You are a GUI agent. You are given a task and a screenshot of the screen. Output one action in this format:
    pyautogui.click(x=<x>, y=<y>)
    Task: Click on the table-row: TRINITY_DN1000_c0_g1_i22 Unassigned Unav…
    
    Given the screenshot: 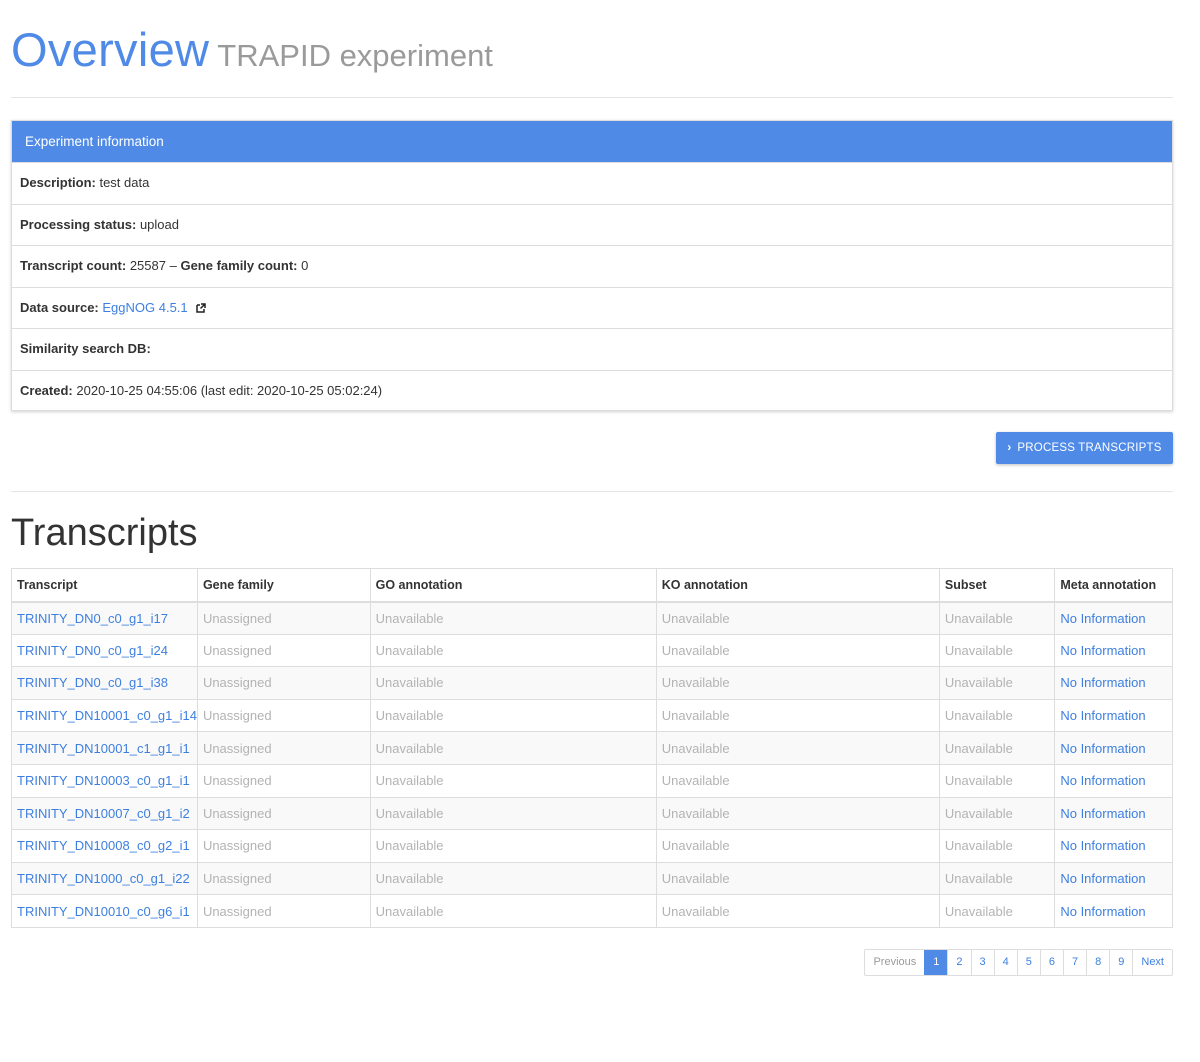 What is the action you would take?
    pyautogui.click(x=592, y=878)
    